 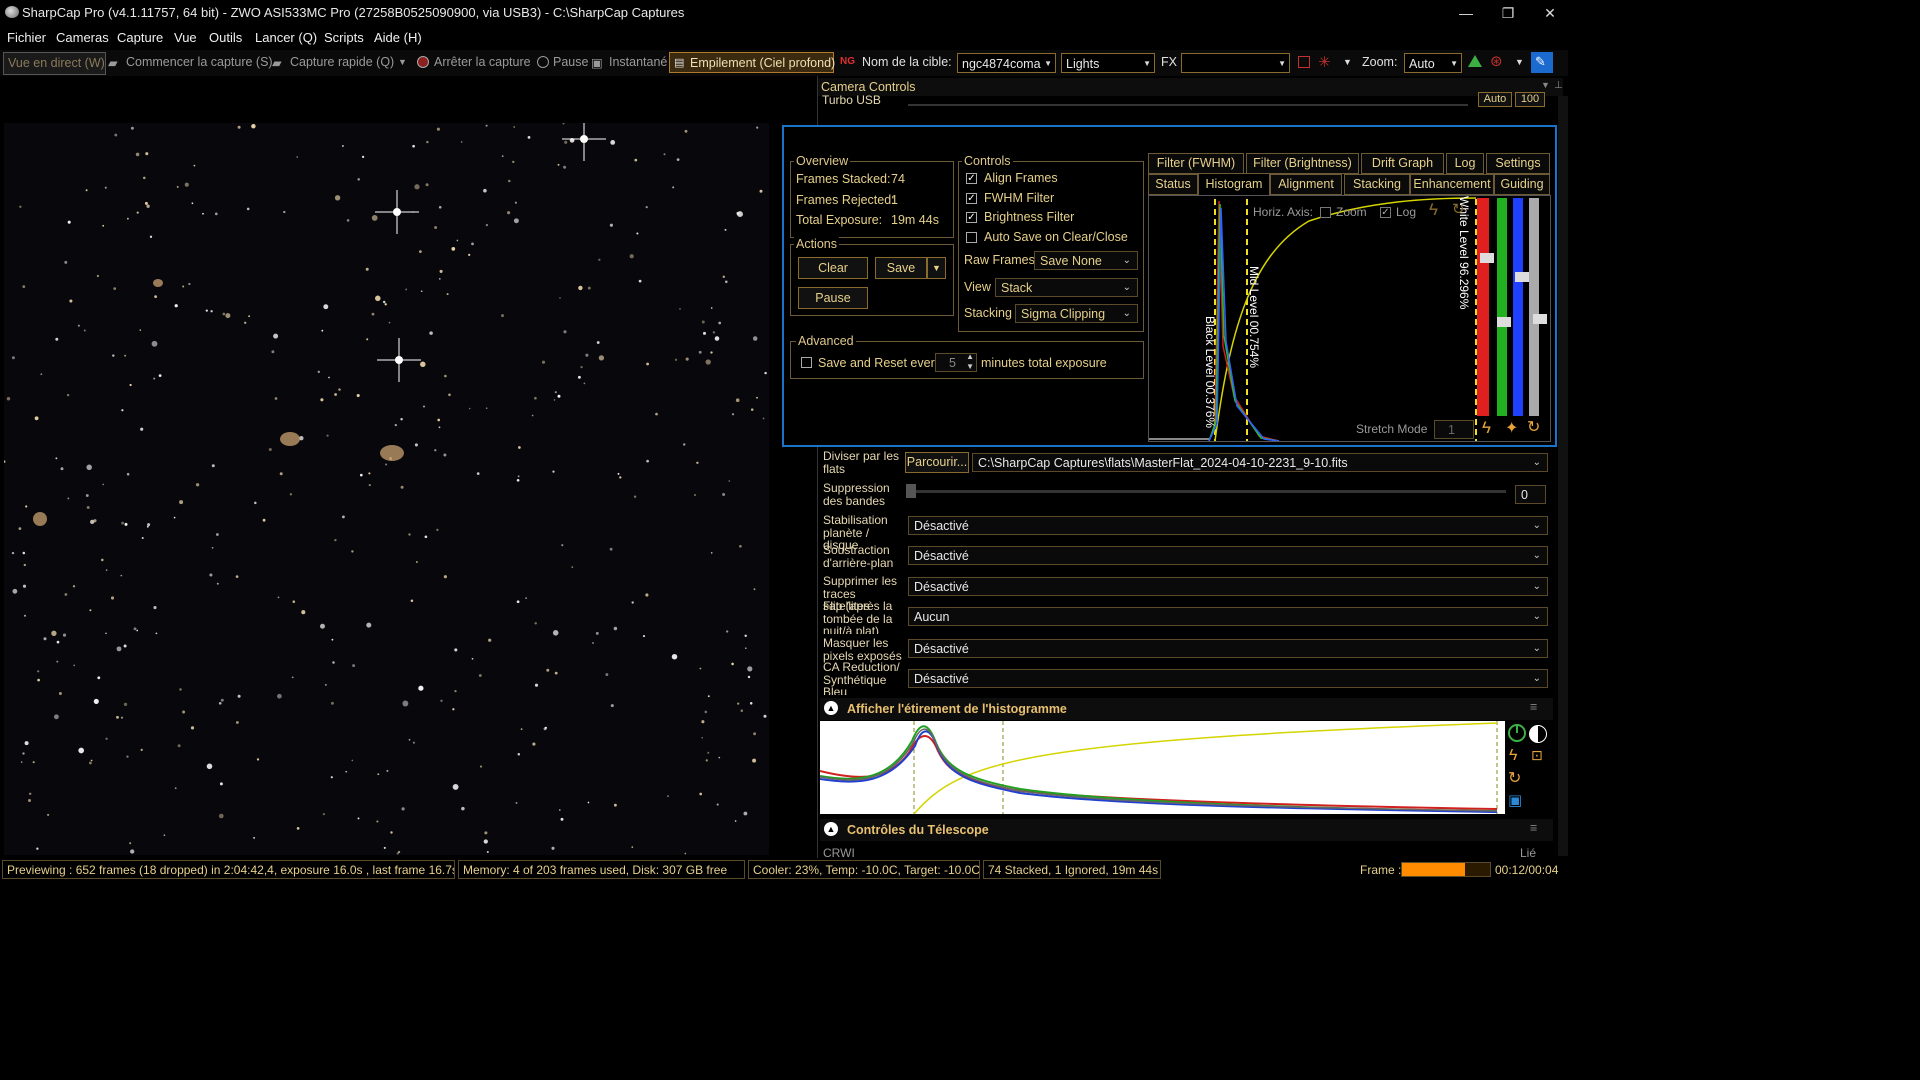 I want to click on red-slider-track, so click(x=1483, y=307).